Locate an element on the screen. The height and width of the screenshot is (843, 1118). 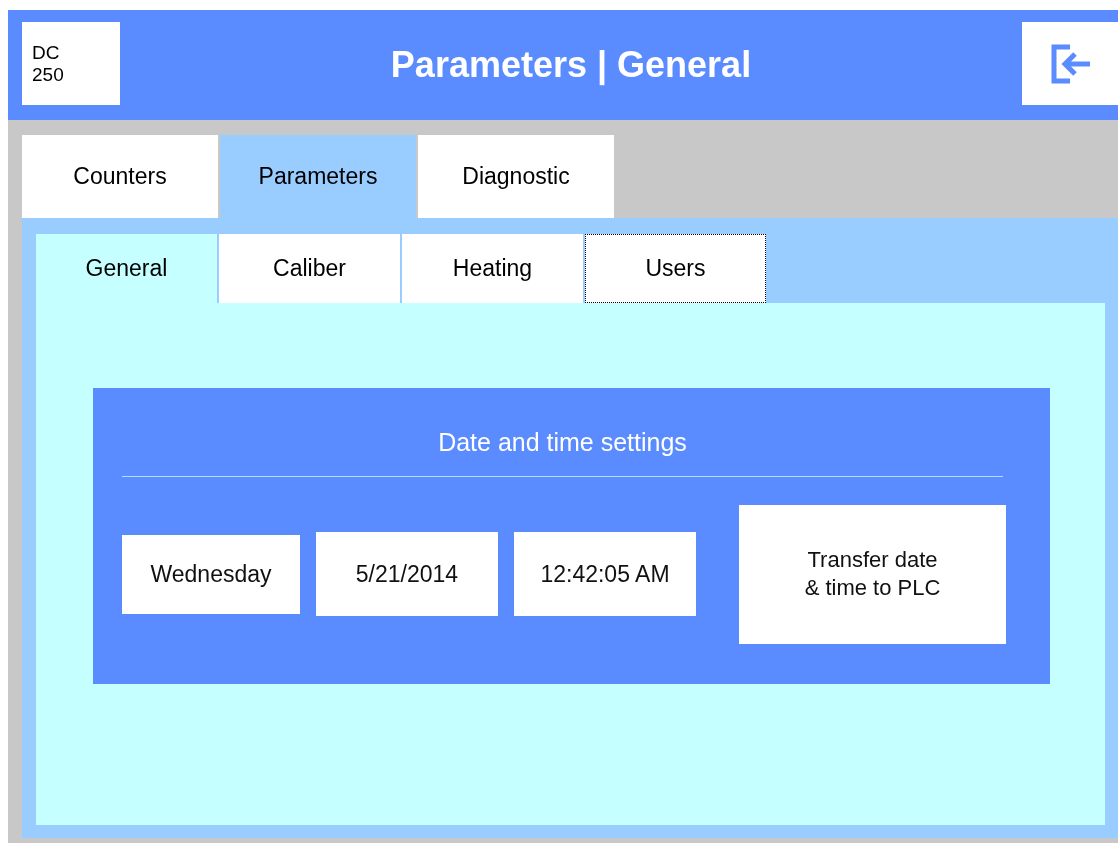
readout-field: 12:42:05 AM is located at coordinates (605, 574).